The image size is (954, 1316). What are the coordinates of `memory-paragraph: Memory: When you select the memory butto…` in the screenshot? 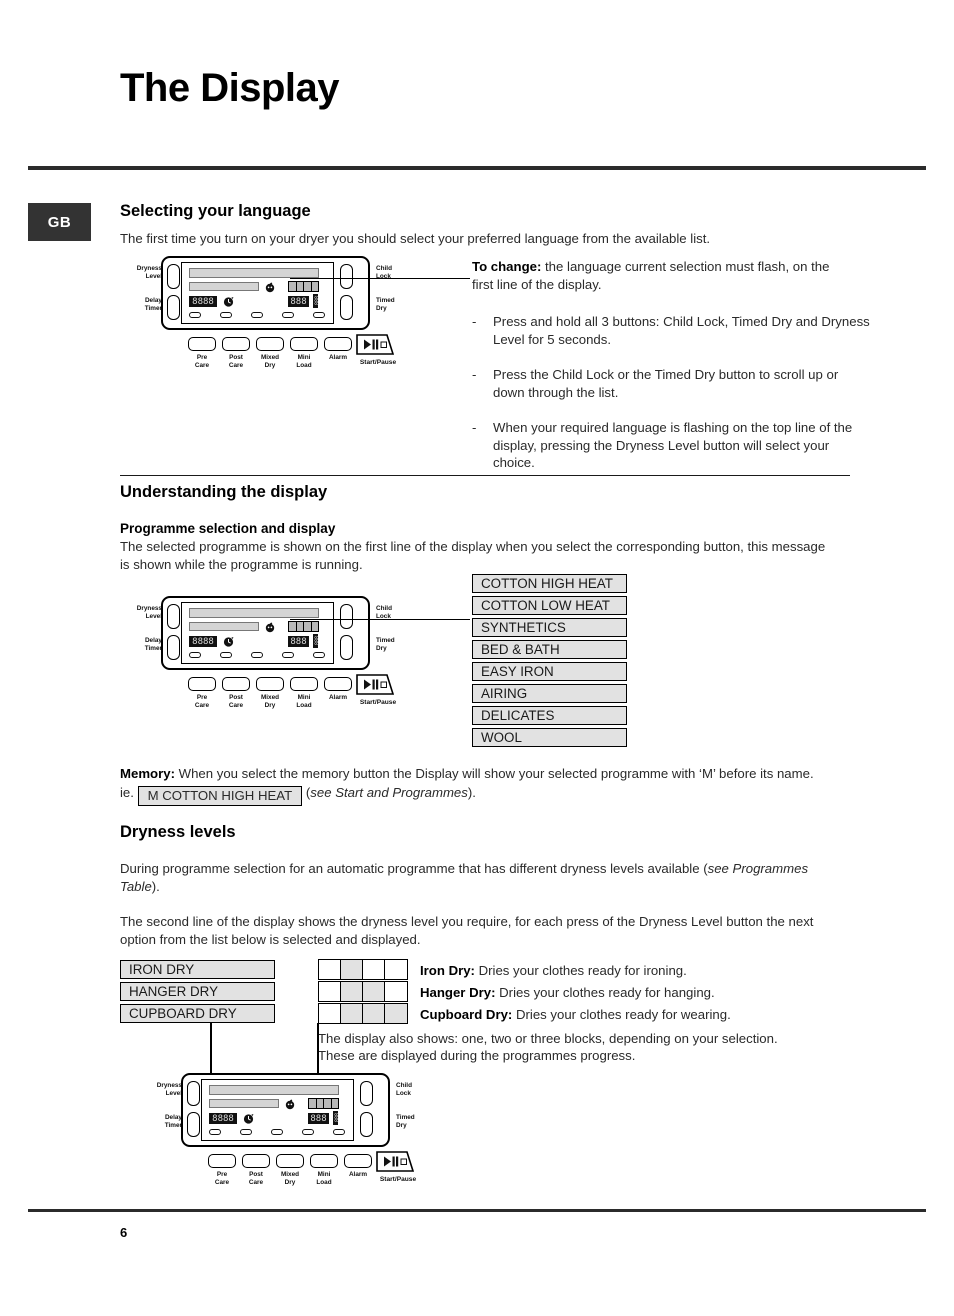 It's located at (485, 774).